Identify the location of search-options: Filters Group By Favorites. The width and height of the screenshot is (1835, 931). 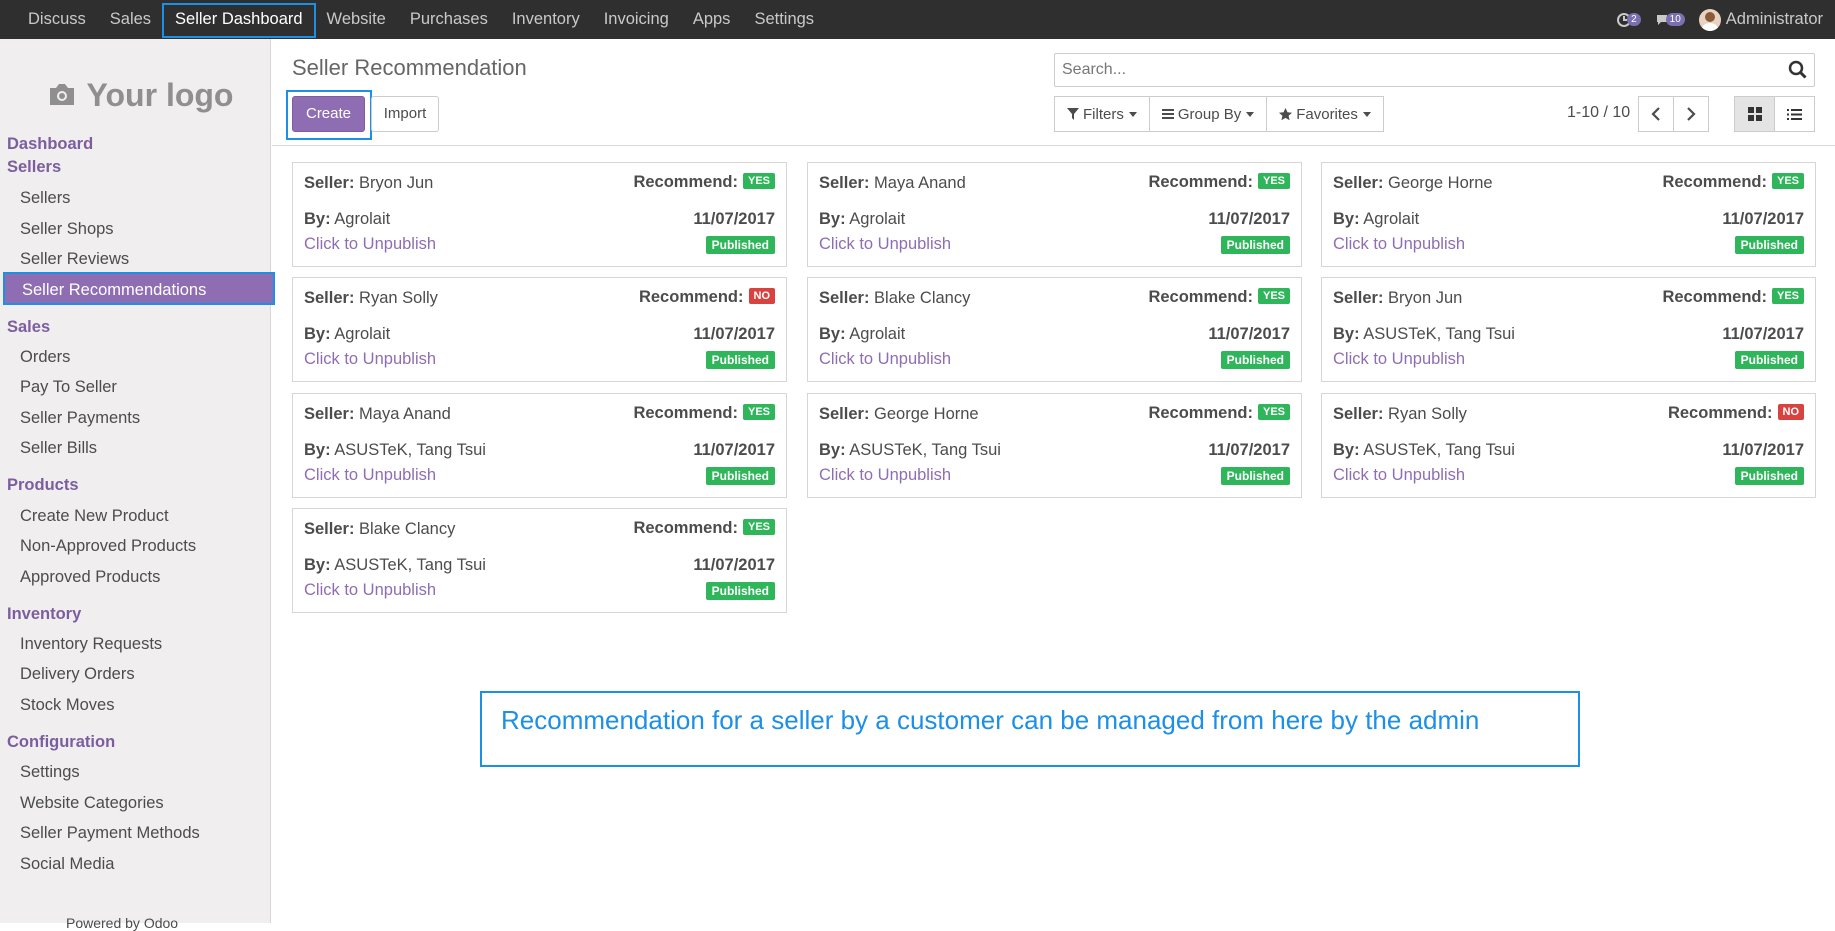
(1219, 114).